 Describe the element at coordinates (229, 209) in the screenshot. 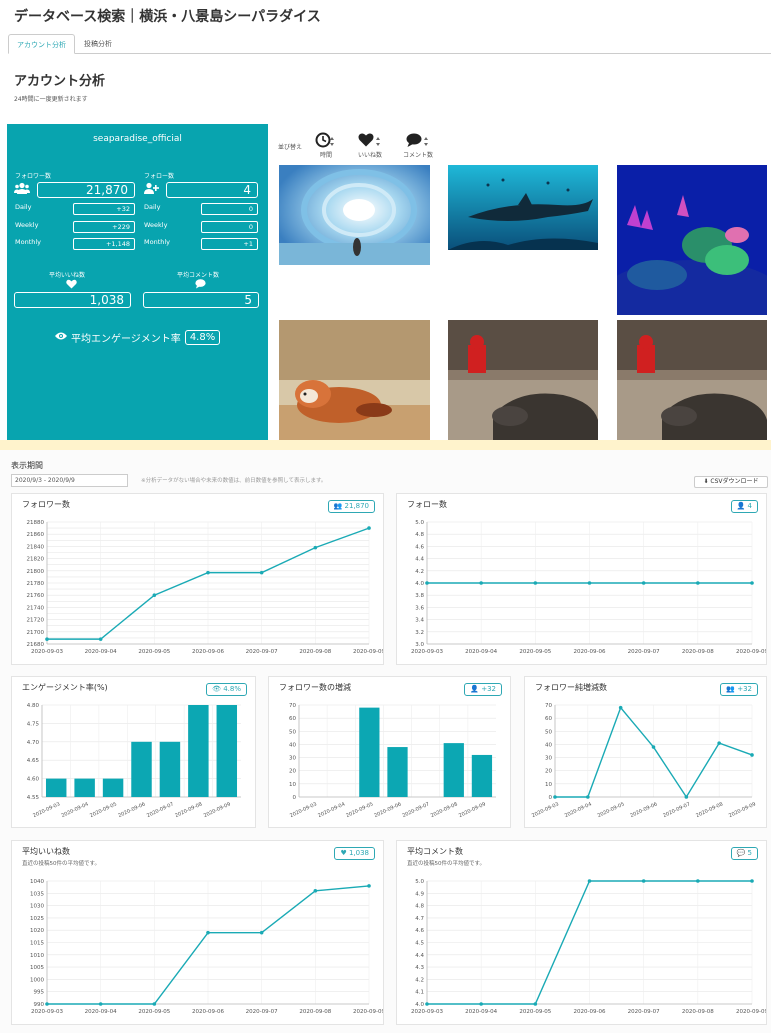

I see `following-daily-value: 0` at that location.